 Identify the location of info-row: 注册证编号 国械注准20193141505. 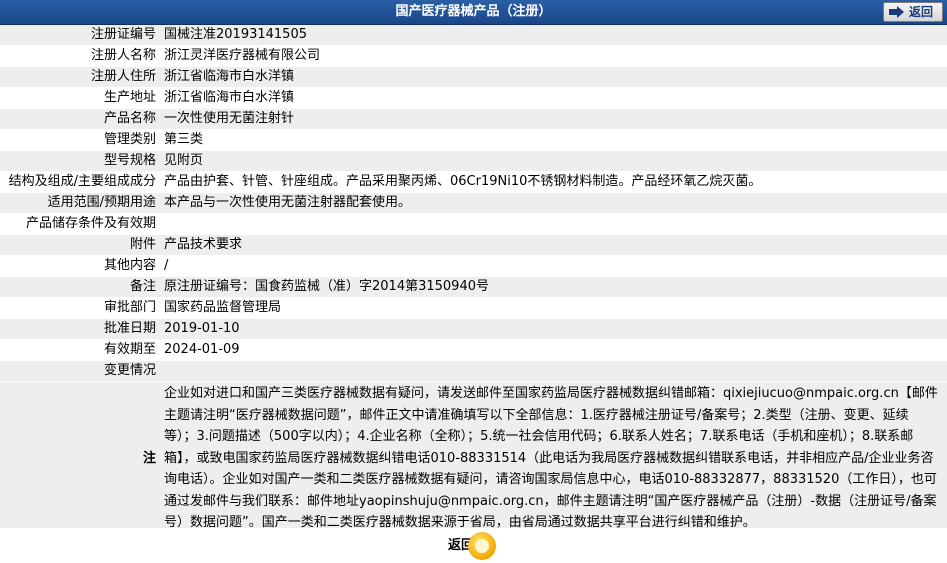
(473, 35).